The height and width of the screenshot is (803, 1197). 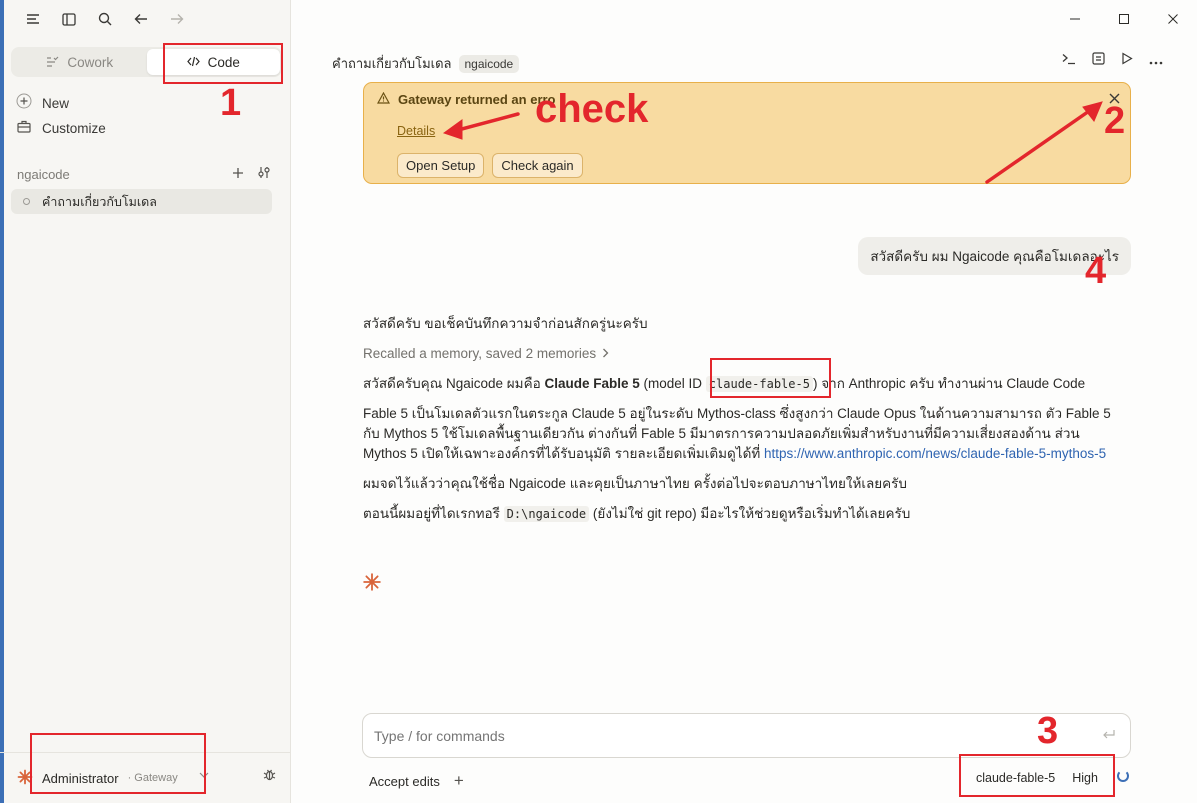 What do you see at coordinates (392, 63) in the screenshot?
I see `page-title: คำถามเกี่ยวกับโมเดล` at bounding box center [392, 63].